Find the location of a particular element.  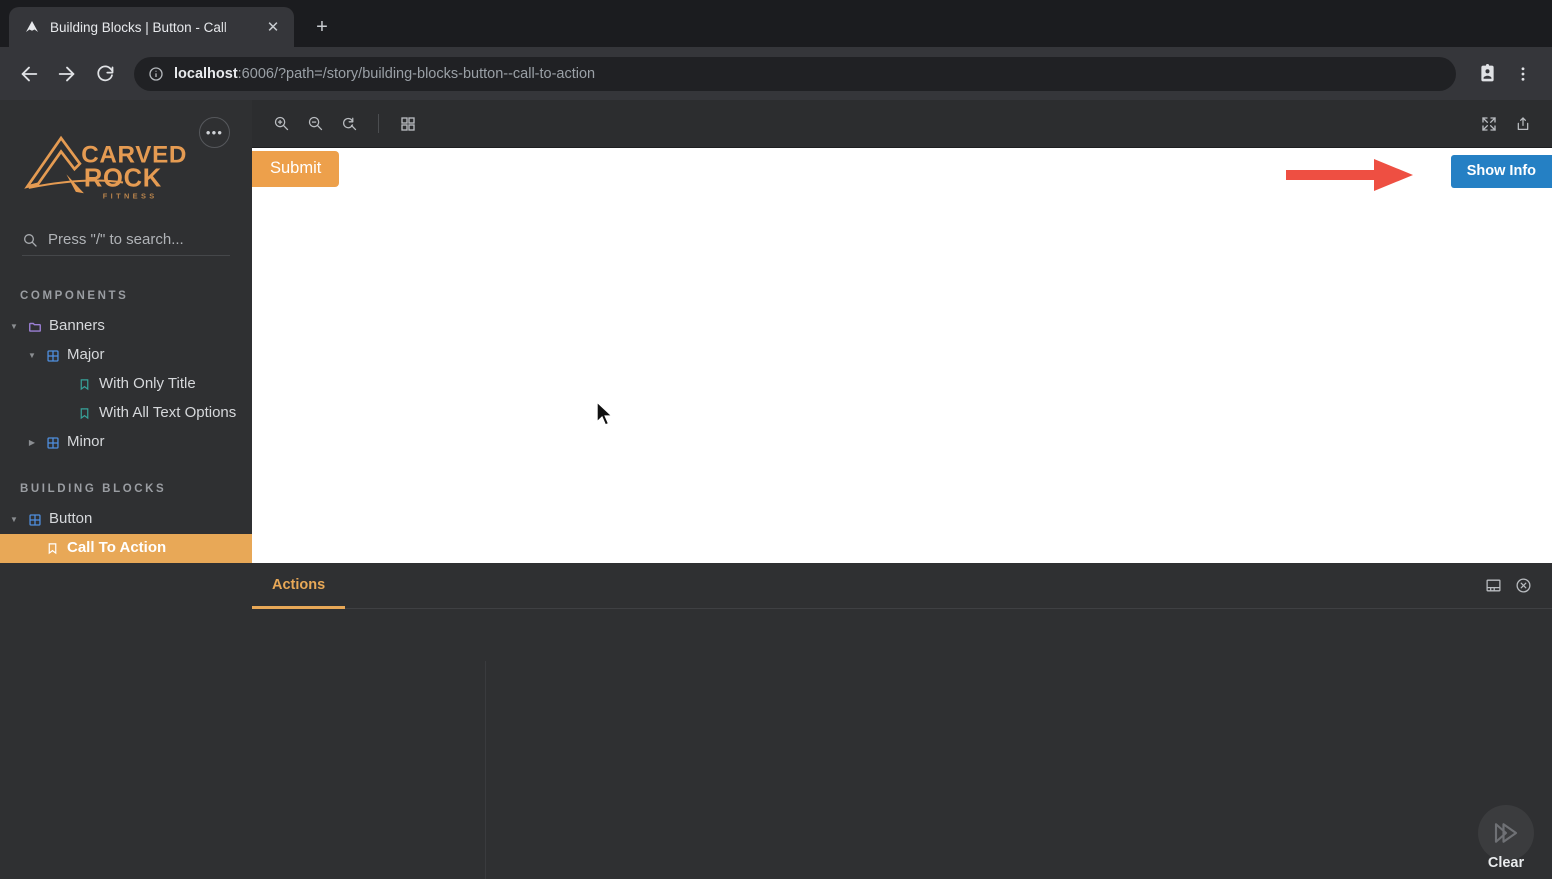

sidebar-item-label: With All Text Options is located at coordinates (168, 413).